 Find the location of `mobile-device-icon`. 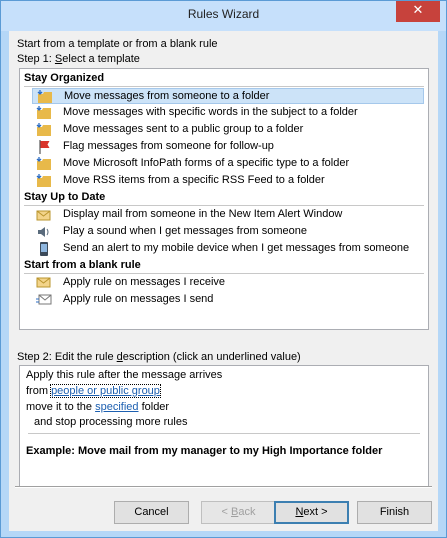

mobile-device-icon is located at coordinates (44, 249).